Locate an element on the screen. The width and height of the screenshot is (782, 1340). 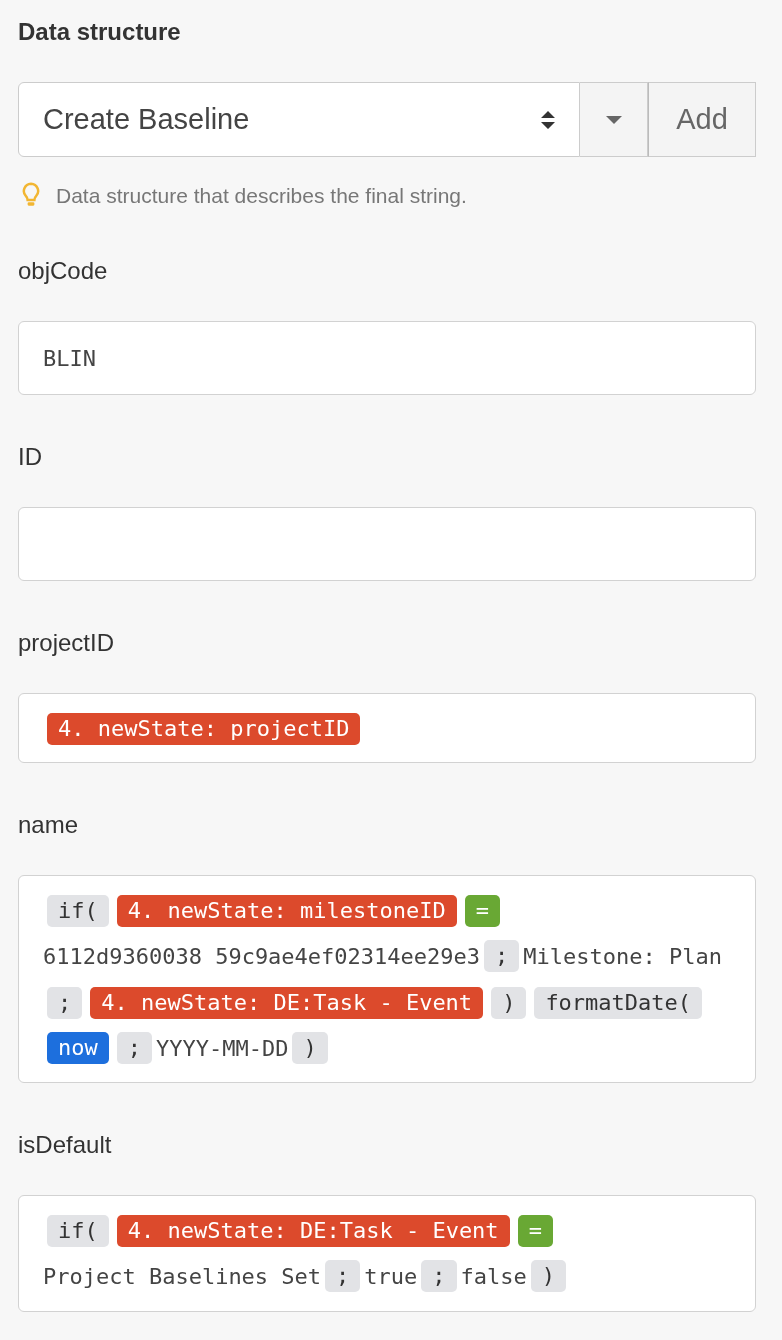
formula-text: 6112d9360038 is located at coordinates (122, 956).